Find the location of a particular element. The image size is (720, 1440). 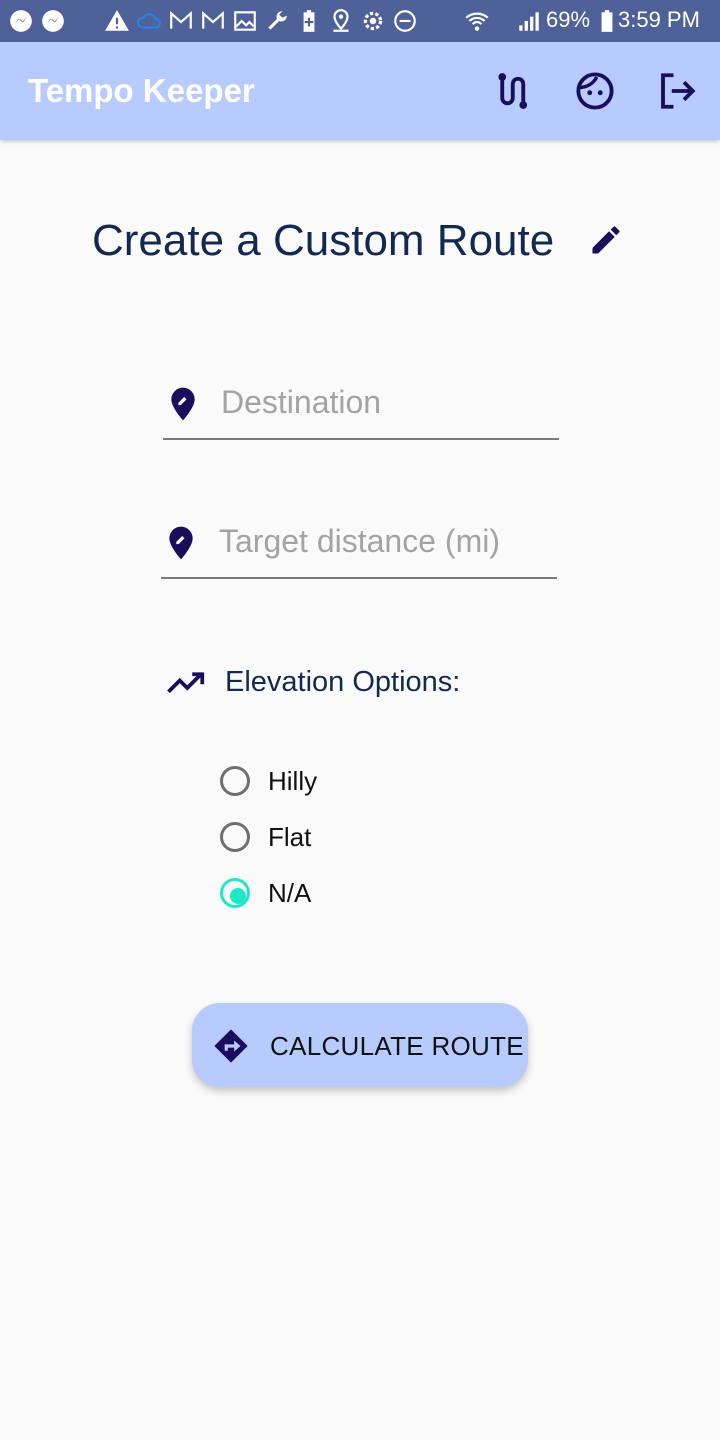

directions-icon is located at coordinates (231, 1046).